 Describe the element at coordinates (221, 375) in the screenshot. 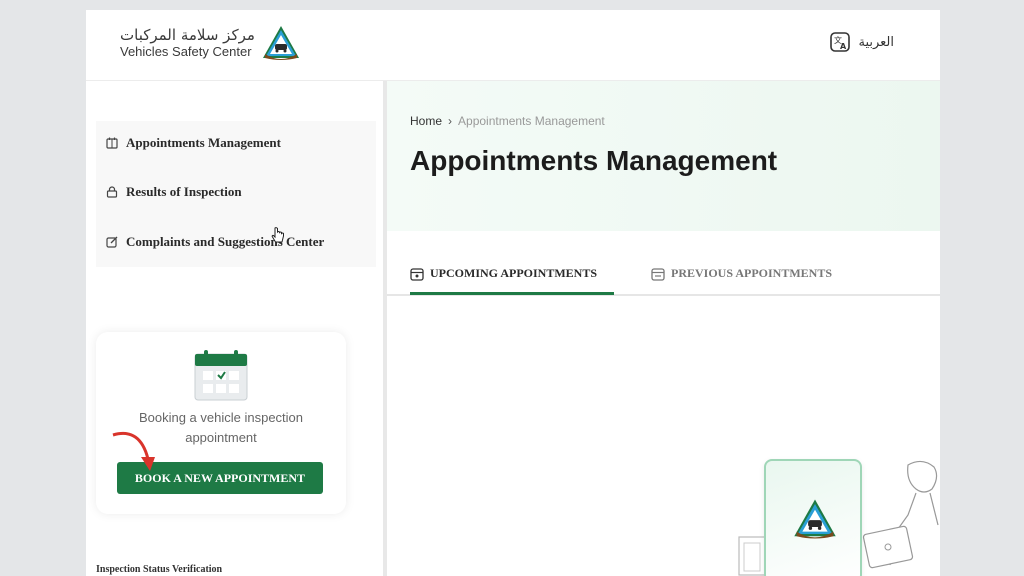

I see `calendar-check-icon` at that location.